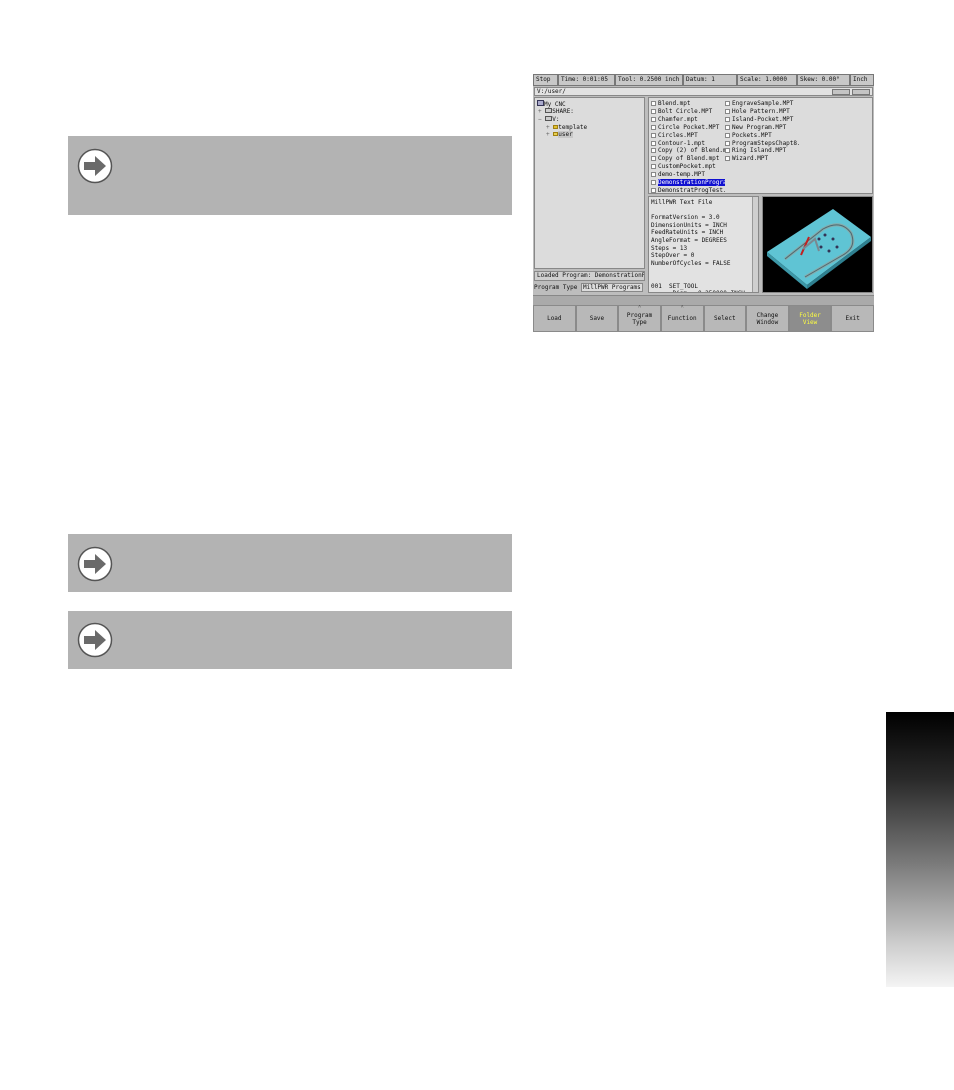 The image size is (954, 1090). Describe the element at coordinates (556, 287) in the screenshot. I see `program-type-label: Program Type` at that location.